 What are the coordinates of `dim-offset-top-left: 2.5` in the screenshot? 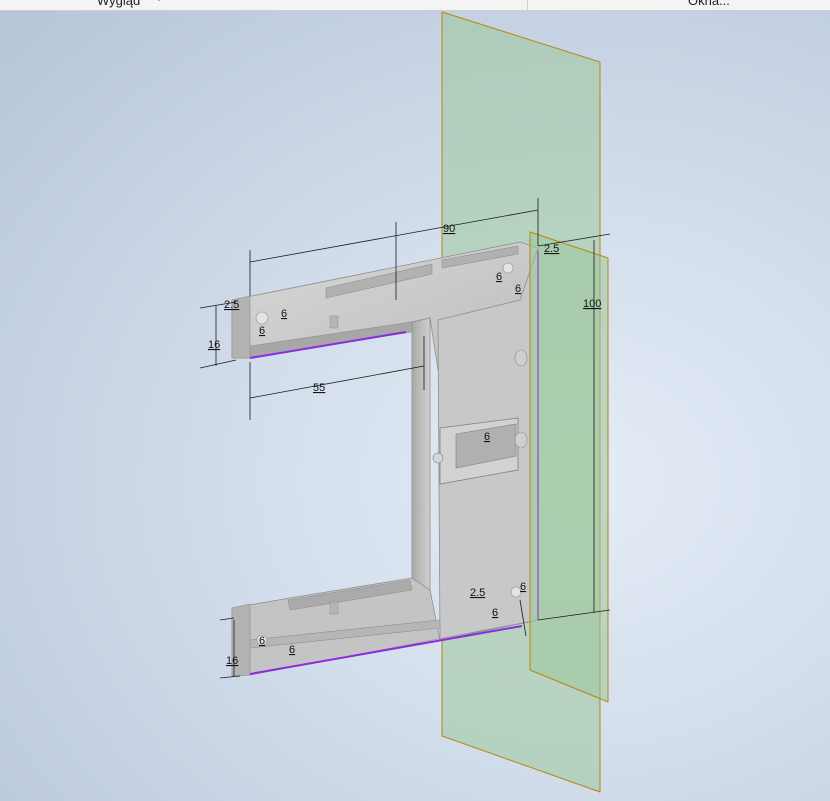 It's located at (231, 305).